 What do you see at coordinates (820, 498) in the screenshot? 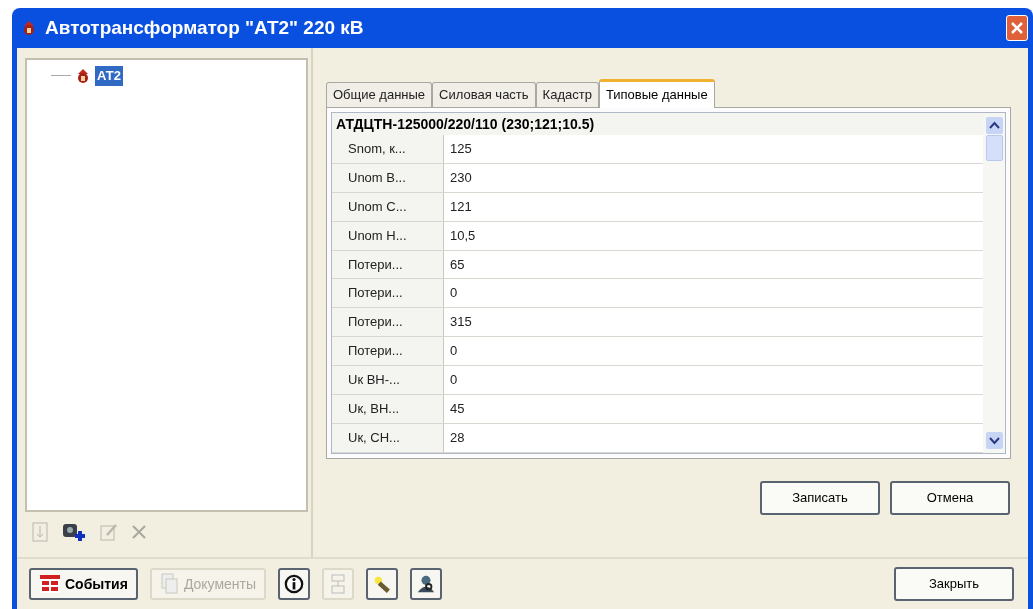
I see `form-button: Записать` at bounding box center [820, 498].